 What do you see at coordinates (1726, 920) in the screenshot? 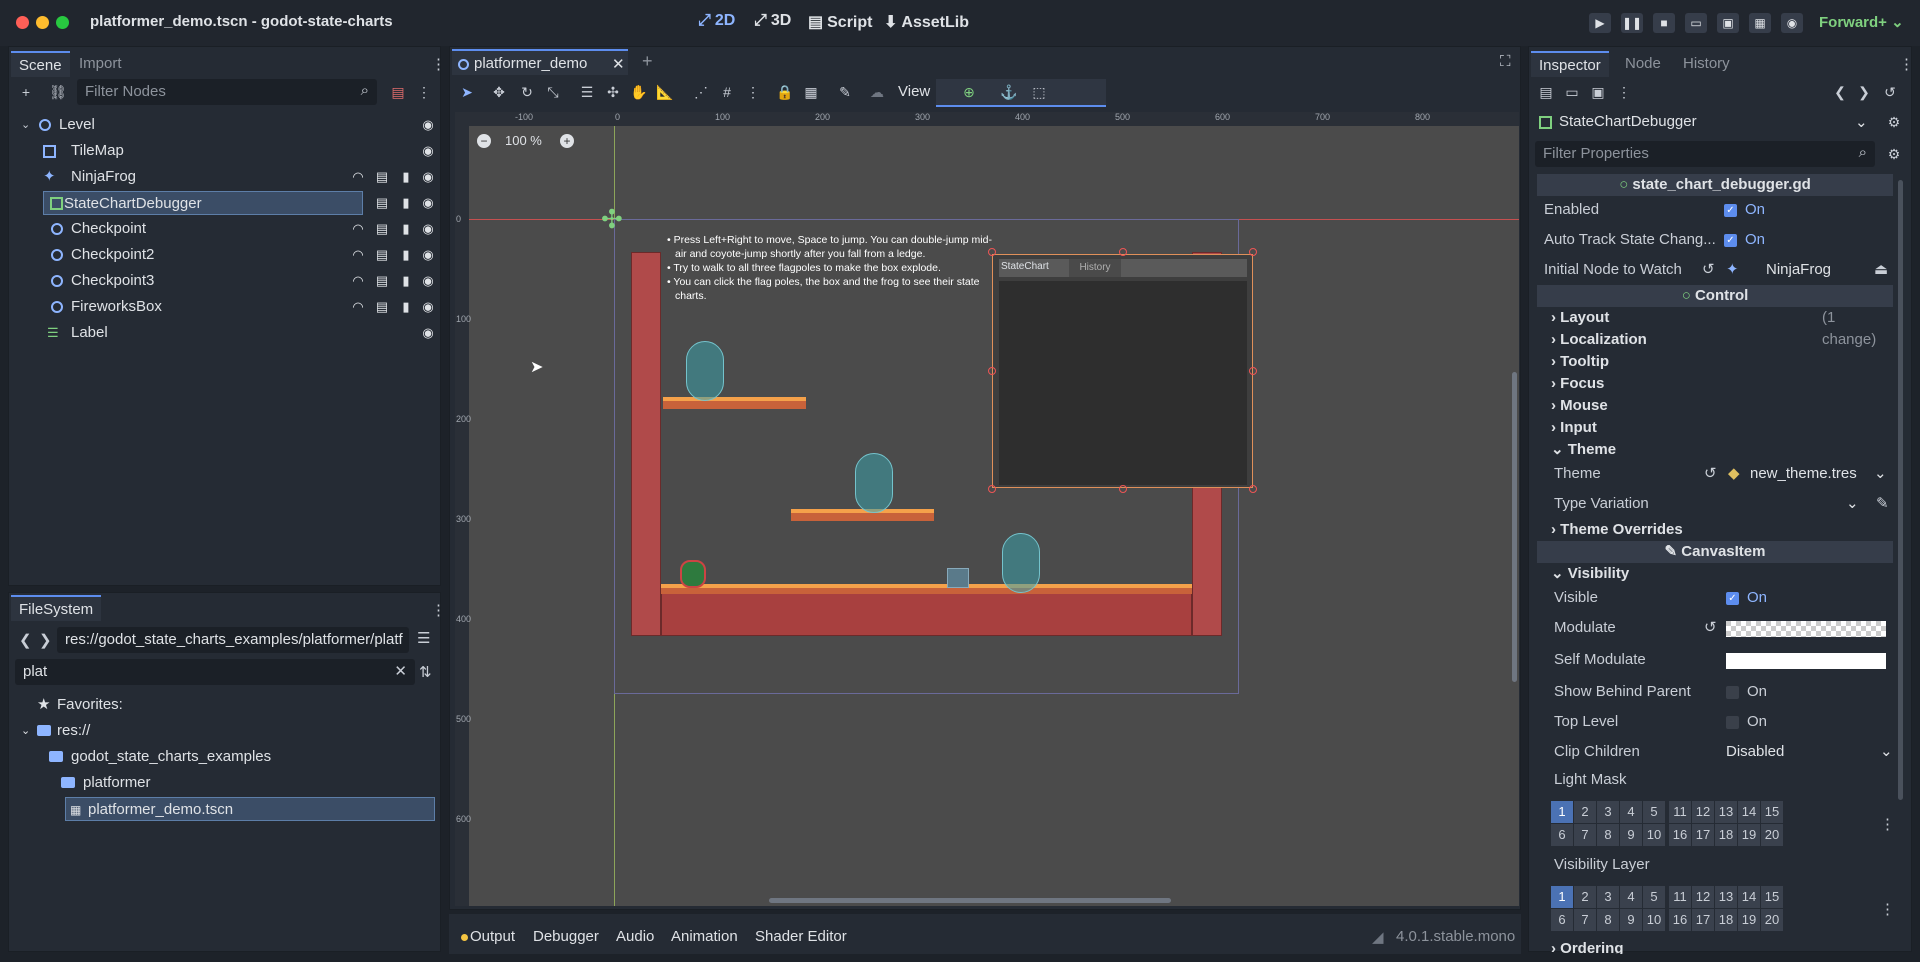
I see `layer-cell: 18` at bounding box center [1726, 920].